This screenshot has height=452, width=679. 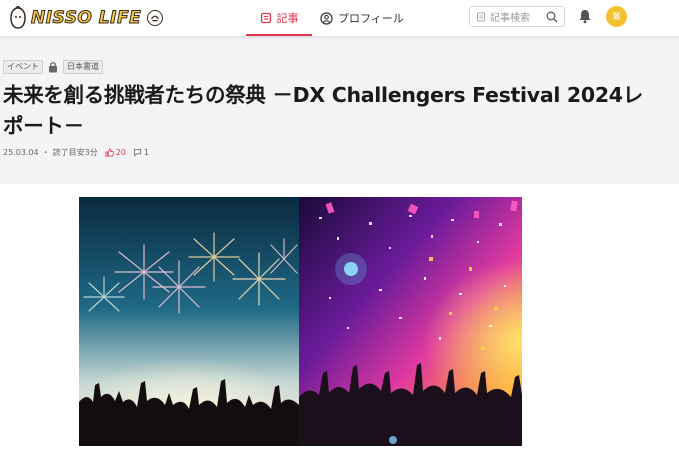 What do you see at coordinates (155, 18) in the screenshot?
I see `logo-emblem-icon` at bounding box center [155, 18].